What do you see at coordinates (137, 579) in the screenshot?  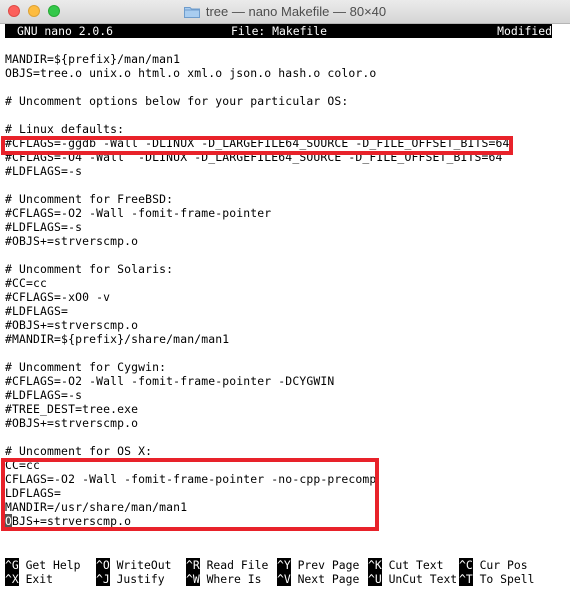 I see `shortcut-label: Justify` at bounding box center [137, 579].